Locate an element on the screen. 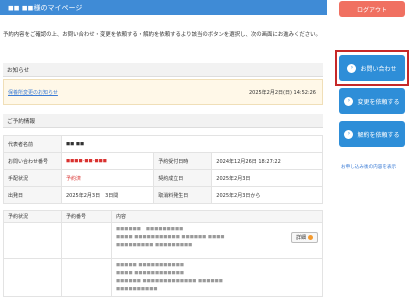 This screenshot has width=415, height=300. table-row: 手配状況 予約済 契約成立日 2025年2月3日 is located at coordinates (163, 178).